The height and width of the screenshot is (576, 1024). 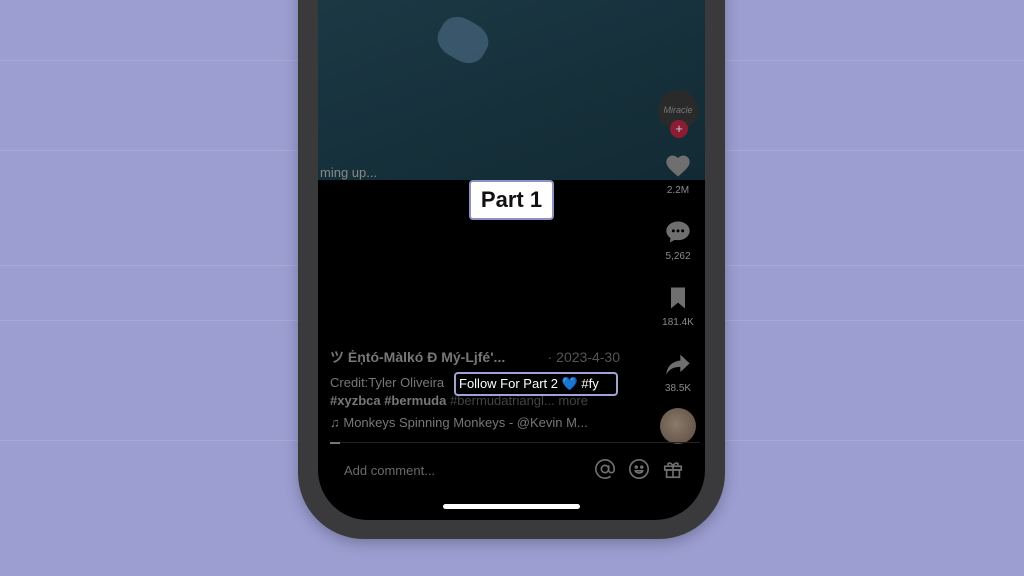 What do you see at coordinates (678, 256) in the screenshot?
I see `comment-count: 5,262` at bounding box center [678, 256].